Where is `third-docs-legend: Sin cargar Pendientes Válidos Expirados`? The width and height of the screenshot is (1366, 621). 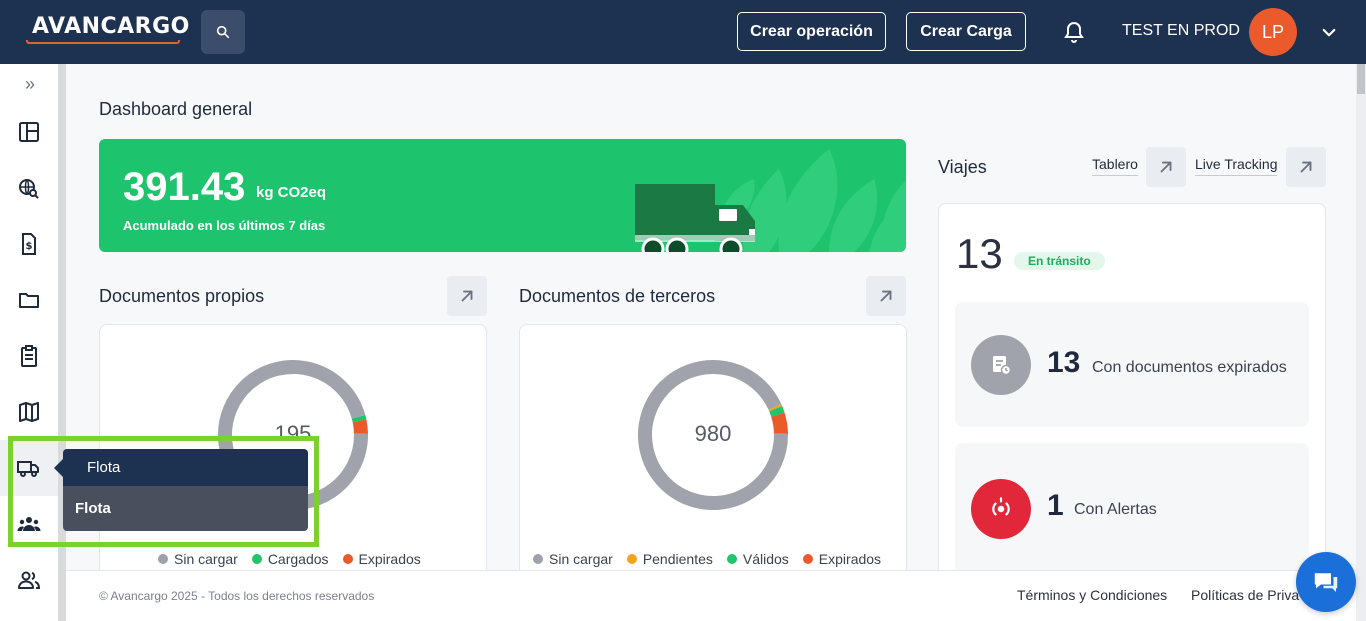
third-docs-legend: Sin cargar Pendientes Válidos Expirados is located at coordinates (707, 559).